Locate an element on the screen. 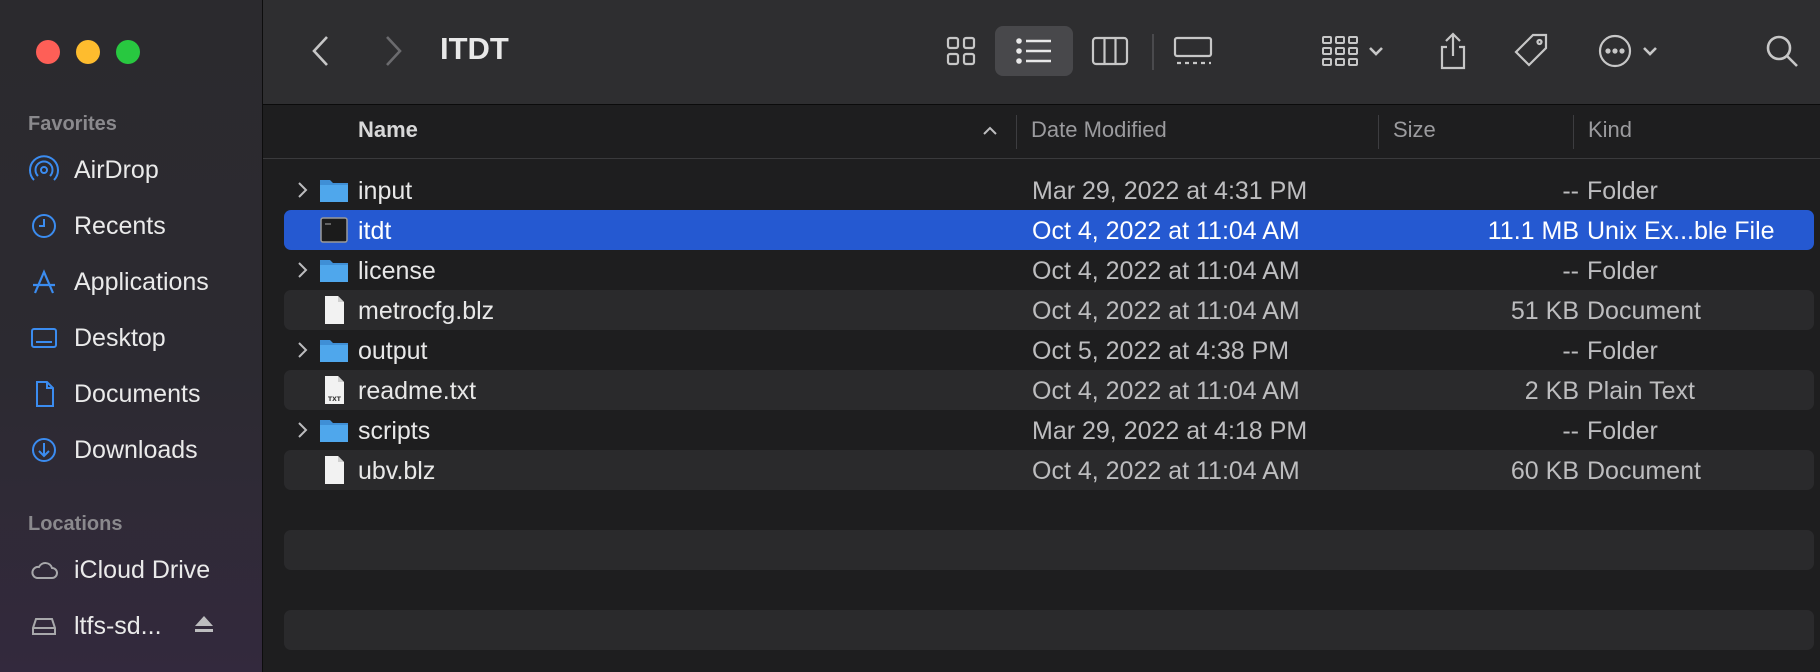  eject-icon is located at coordinates (204, 626).